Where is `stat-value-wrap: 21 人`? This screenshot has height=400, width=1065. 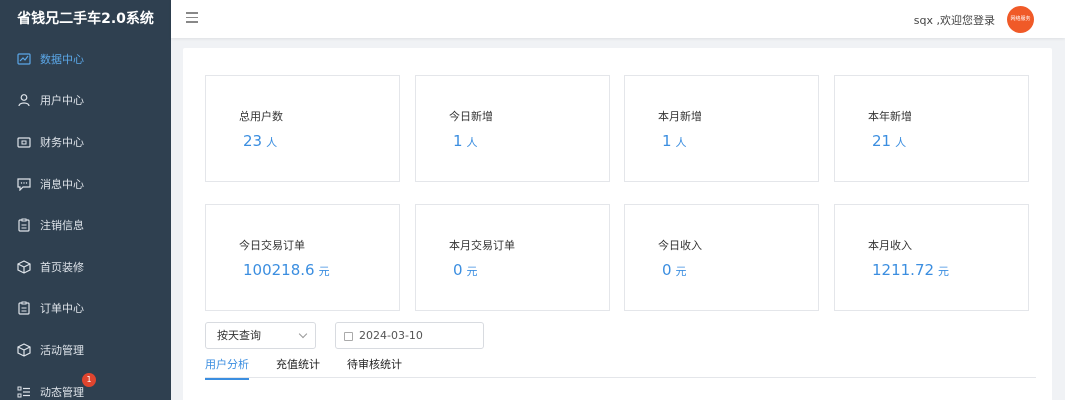 stat-value-wrap: 21 人 is located at coordinates (889, 141).